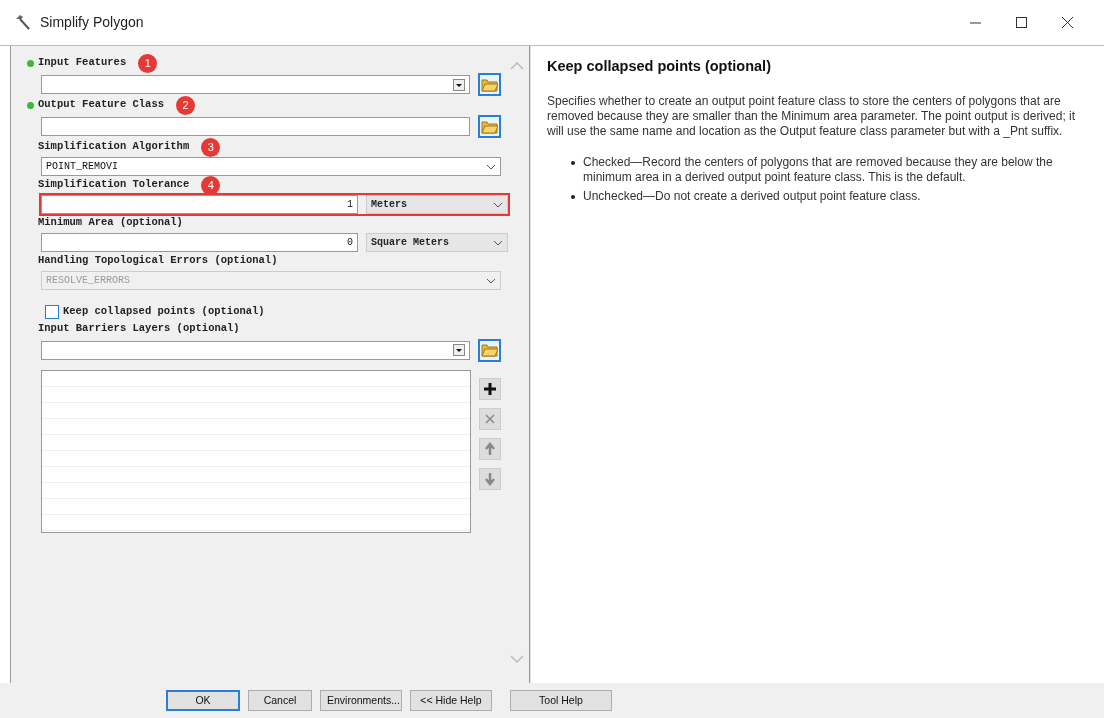  I want to click on arrow-down-icon, so click(490, 478).